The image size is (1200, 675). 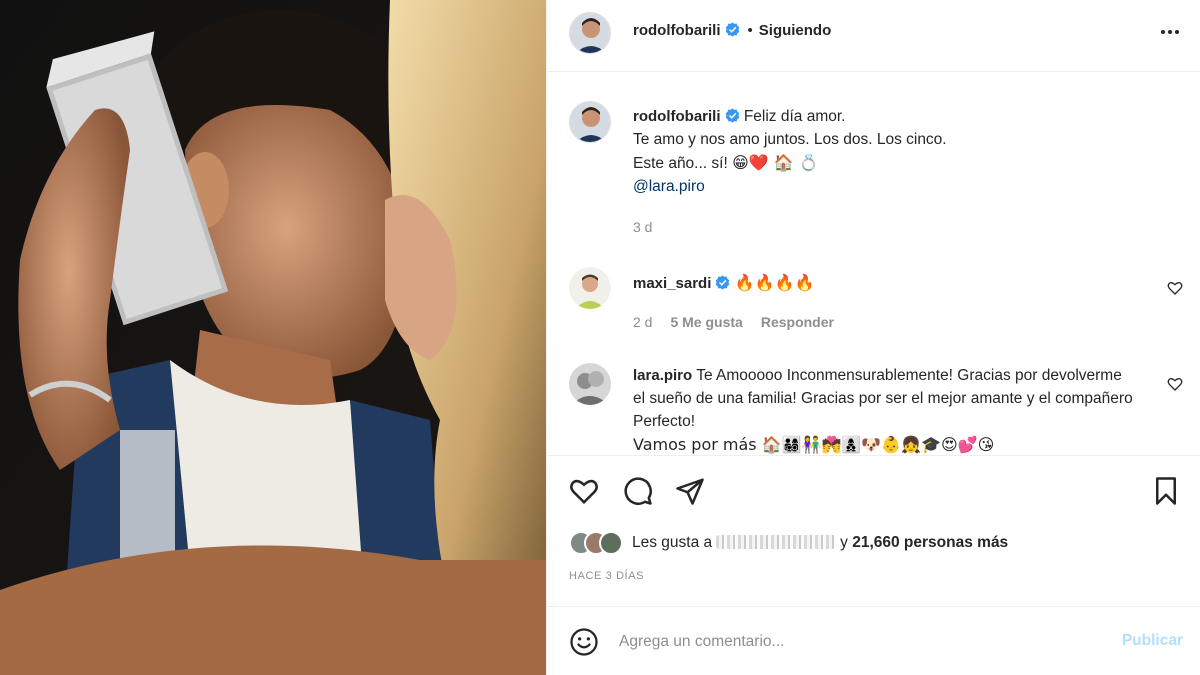 I want to click on following-button: Siguiendo, so click(x=795, y=30).